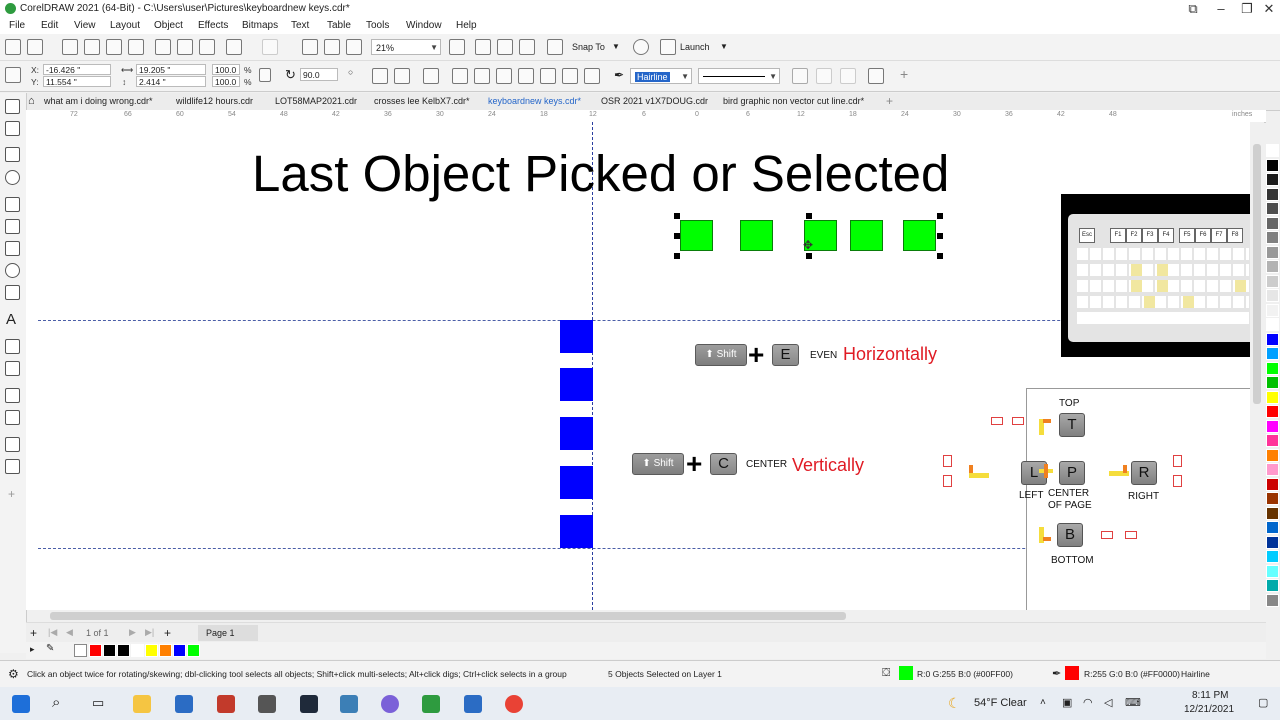 The width and height of the screenshot is (1280, 720). Describe the element at coordinates (739, 76) in the screenshot. I see `line-style-combo: ▼` at that location.